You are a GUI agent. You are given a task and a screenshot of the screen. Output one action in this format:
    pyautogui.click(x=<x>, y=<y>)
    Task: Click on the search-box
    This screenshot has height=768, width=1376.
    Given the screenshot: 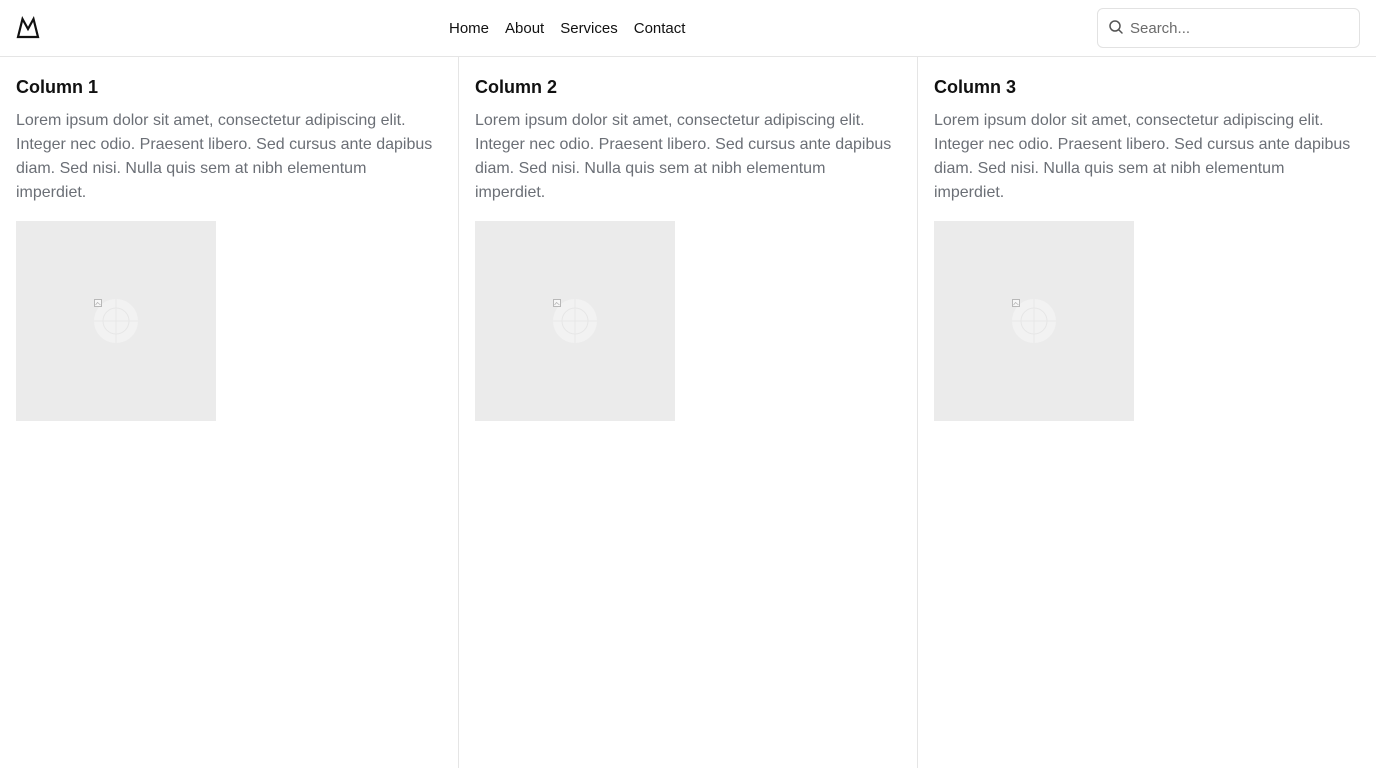 What is the action you would take?
    pyautogui.click(x=1228, y=28)
    